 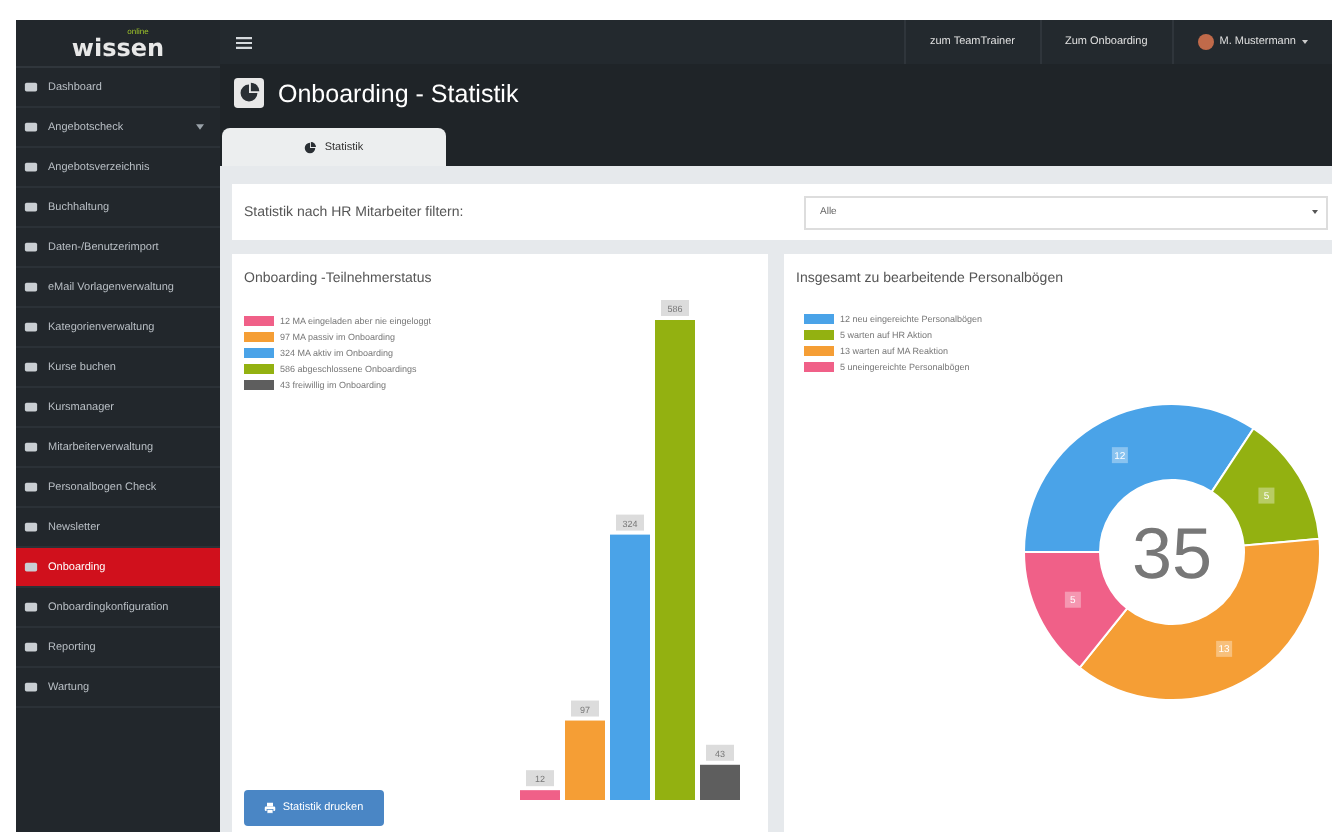 What do you see at coordinates (244, 42) in the screenshot?
I see `menu-icon` at bounding box center [244, 42].